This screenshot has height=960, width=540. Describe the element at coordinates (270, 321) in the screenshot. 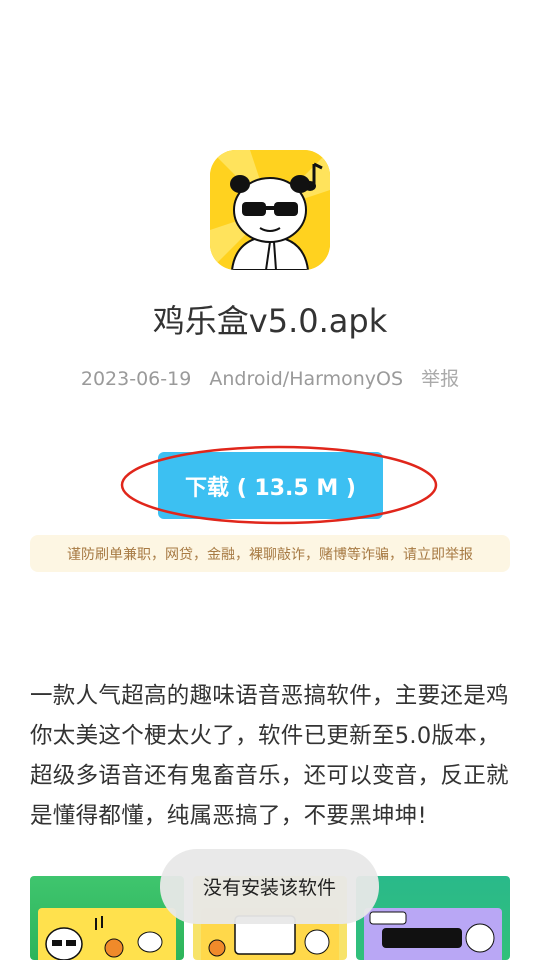

I see `app-title: 鸡乐盒v5.0.apk` at that location.